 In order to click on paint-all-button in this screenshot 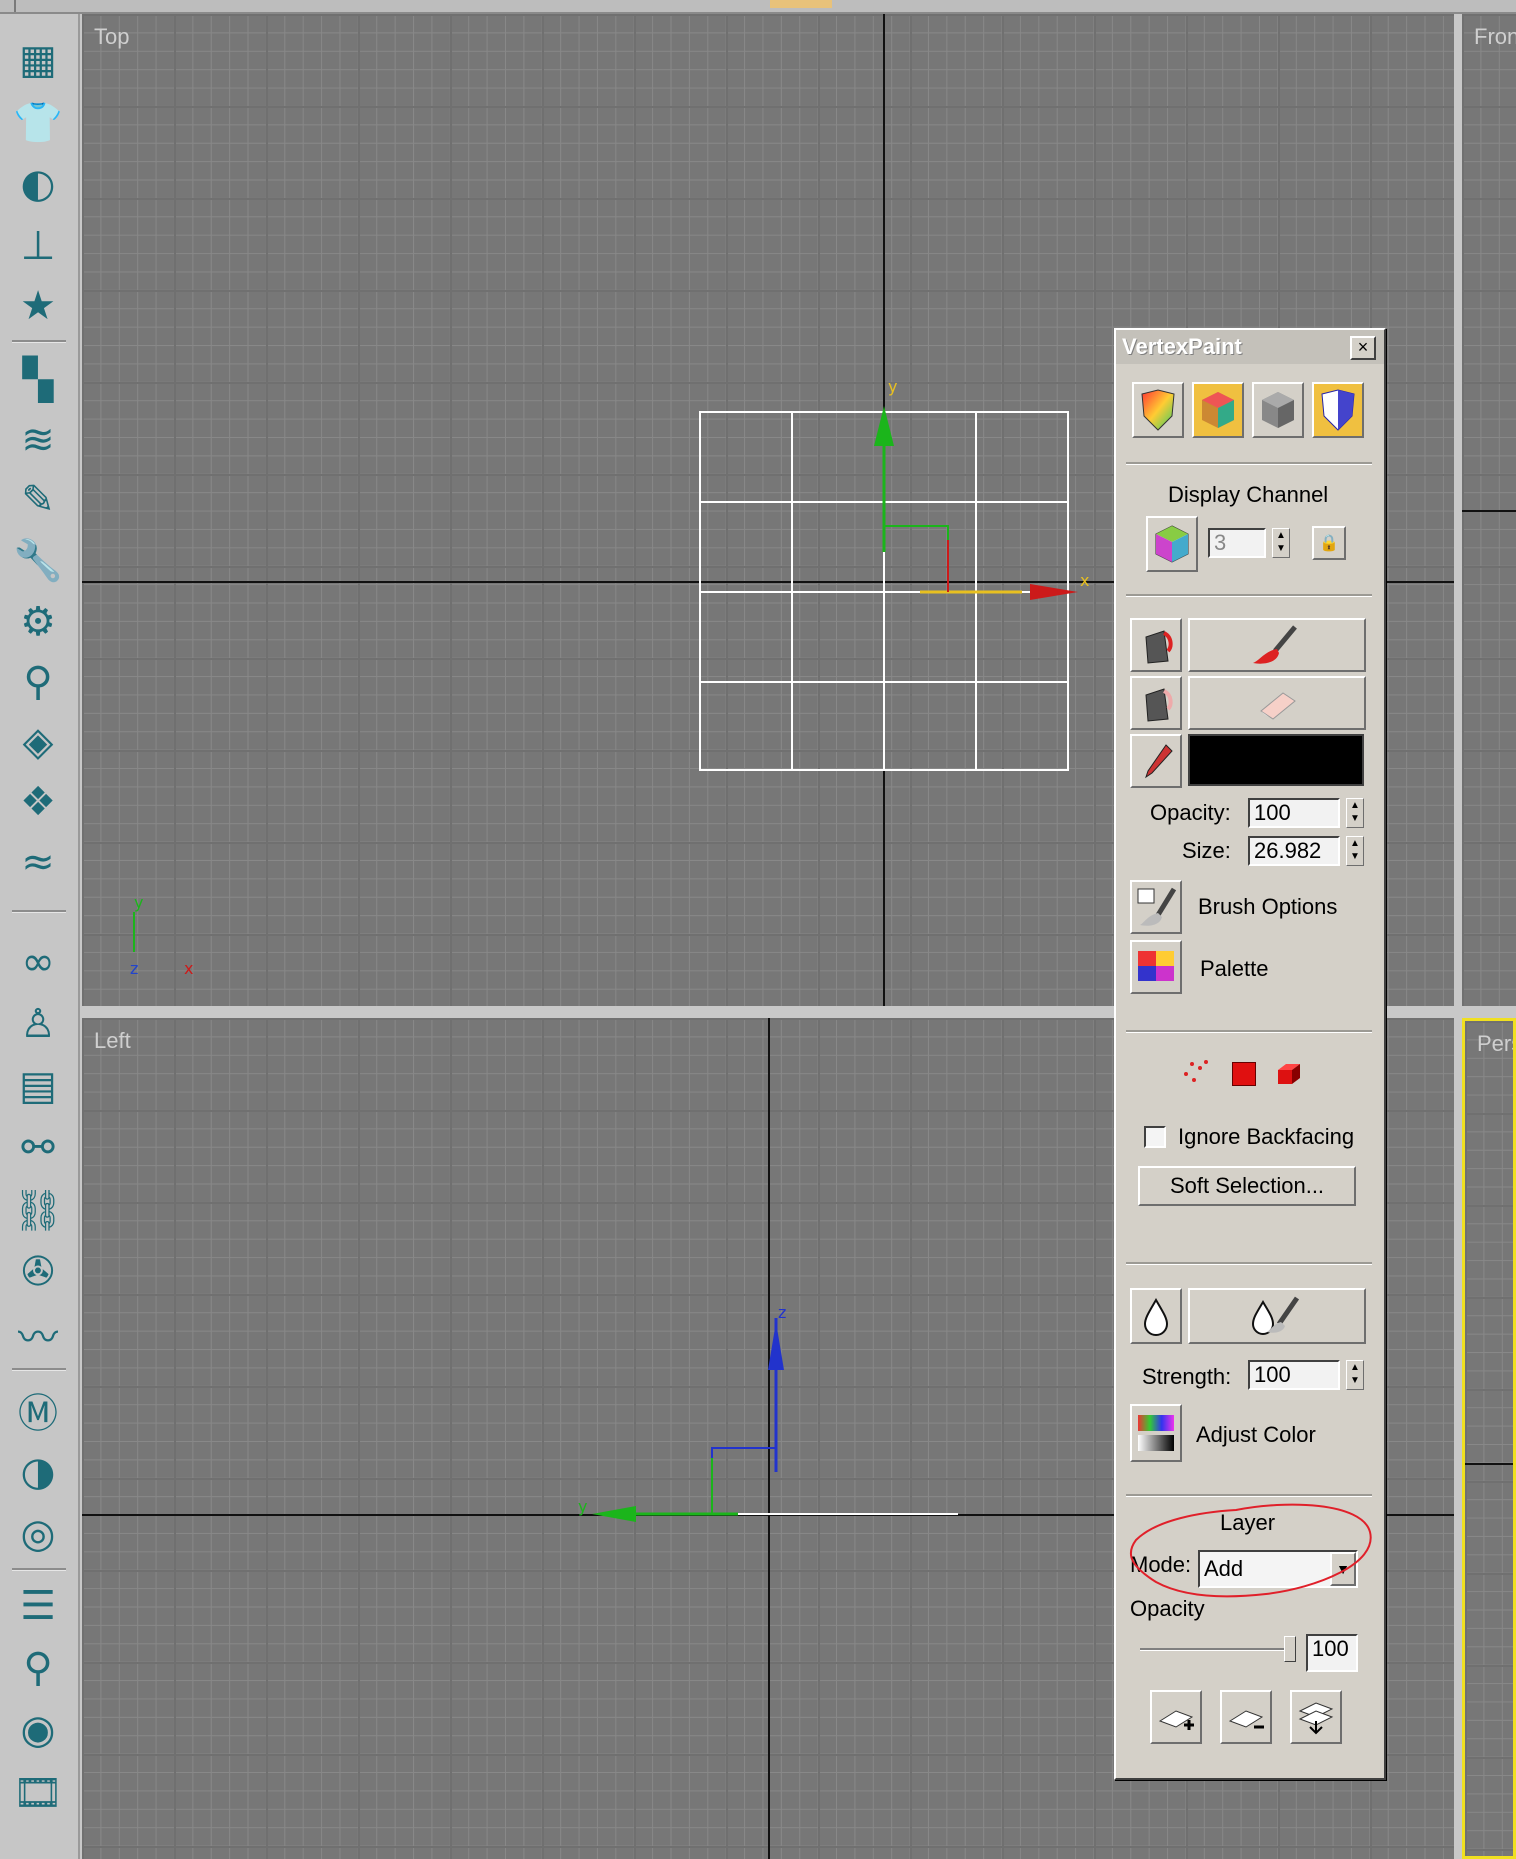, I will do `click(1156, 645)`.